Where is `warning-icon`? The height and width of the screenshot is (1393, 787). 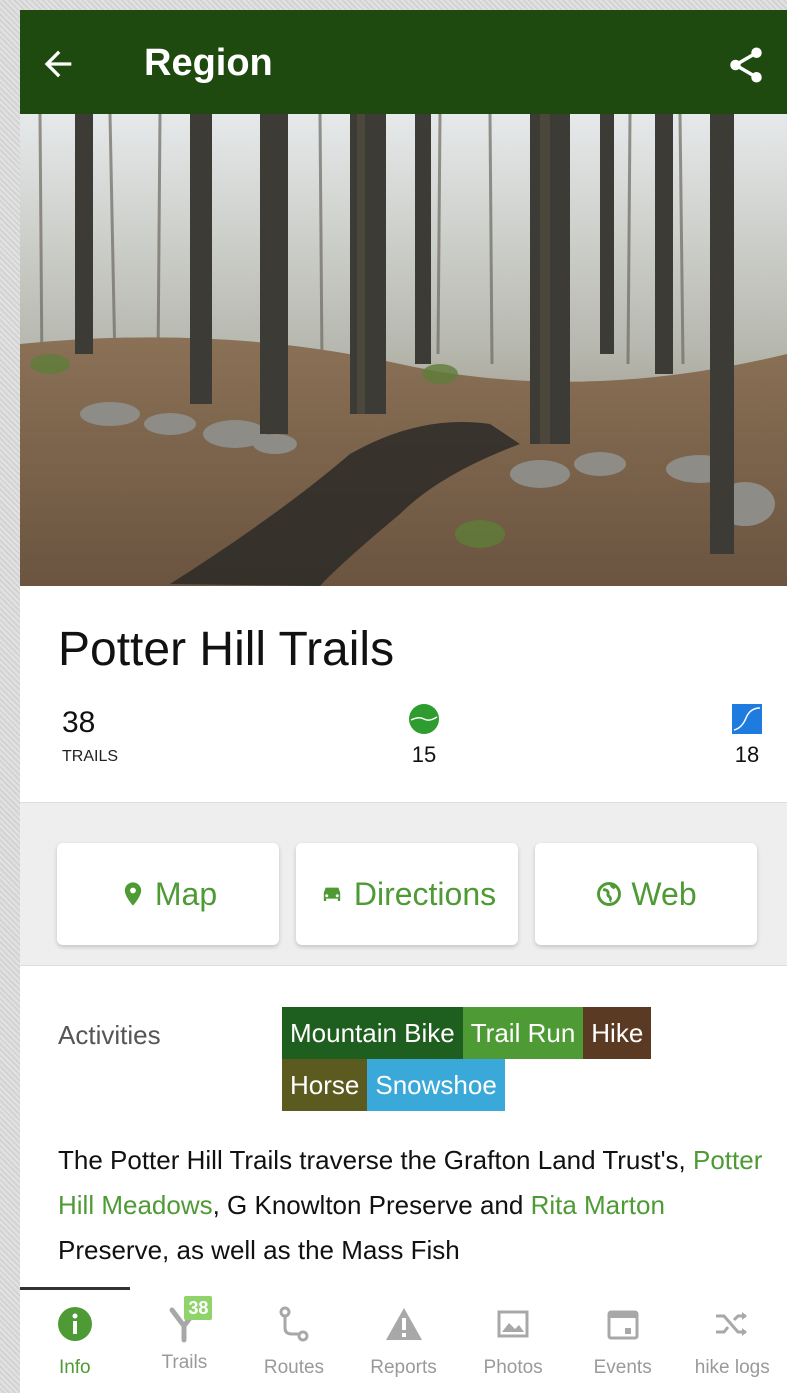
warning-icon is located at coordinates (403, 1324).